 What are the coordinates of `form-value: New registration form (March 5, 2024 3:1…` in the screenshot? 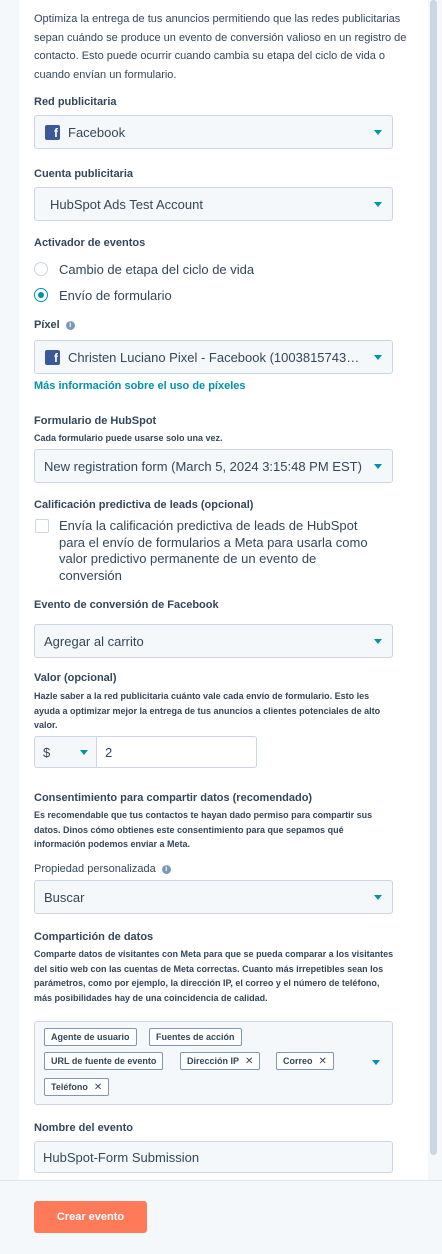 It's located at (203, 466).